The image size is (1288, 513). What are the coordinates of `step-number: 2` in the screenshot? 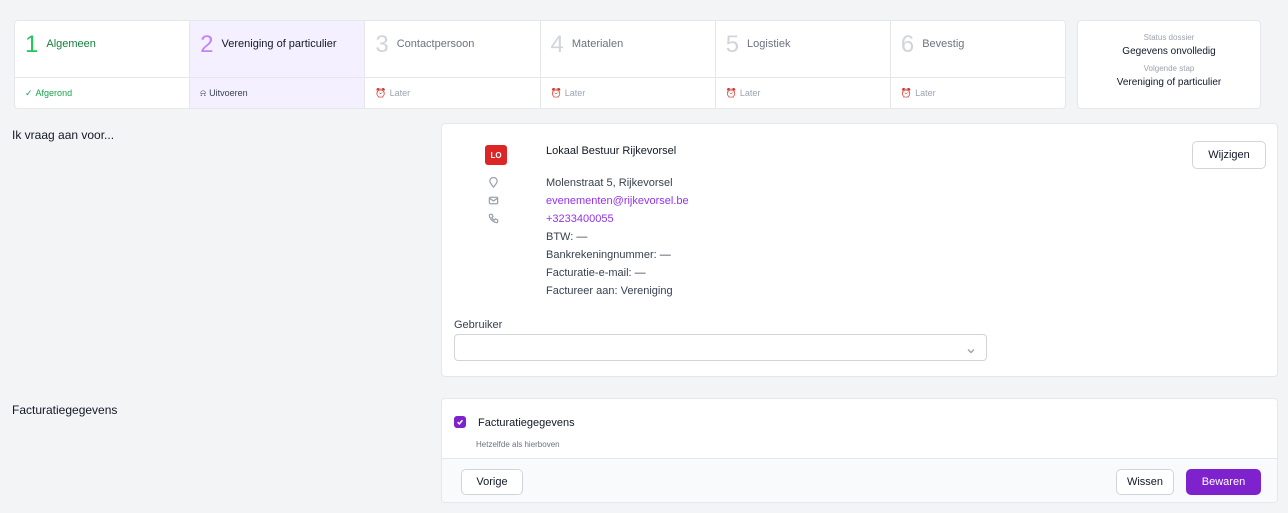 It's located at (207, 44).